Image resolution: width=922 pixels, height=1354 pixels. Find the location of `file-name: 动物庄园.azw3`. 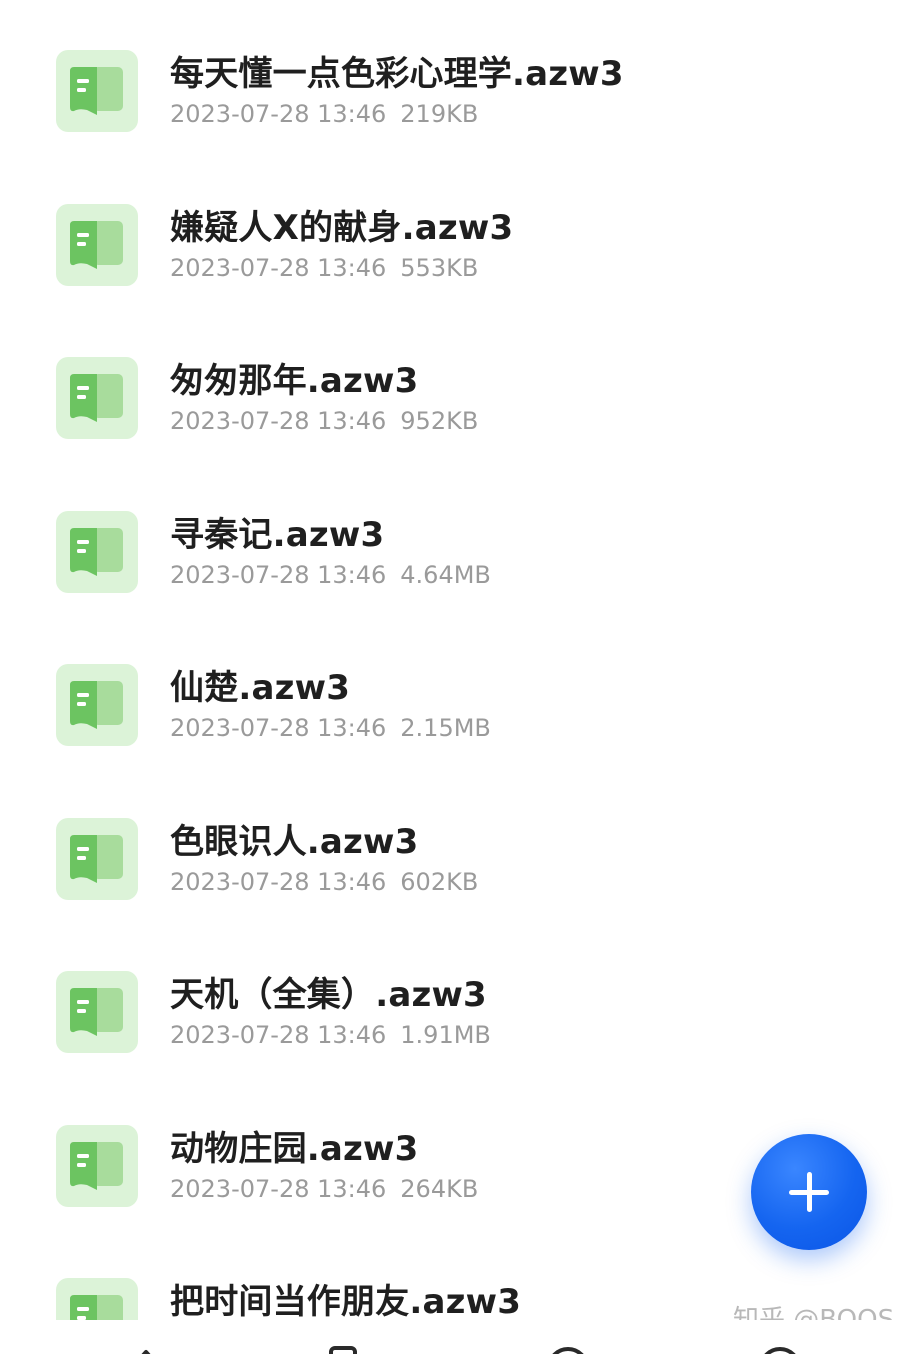

file-name: 动物庄园.azw3 is located at coordinates (294, 1148).